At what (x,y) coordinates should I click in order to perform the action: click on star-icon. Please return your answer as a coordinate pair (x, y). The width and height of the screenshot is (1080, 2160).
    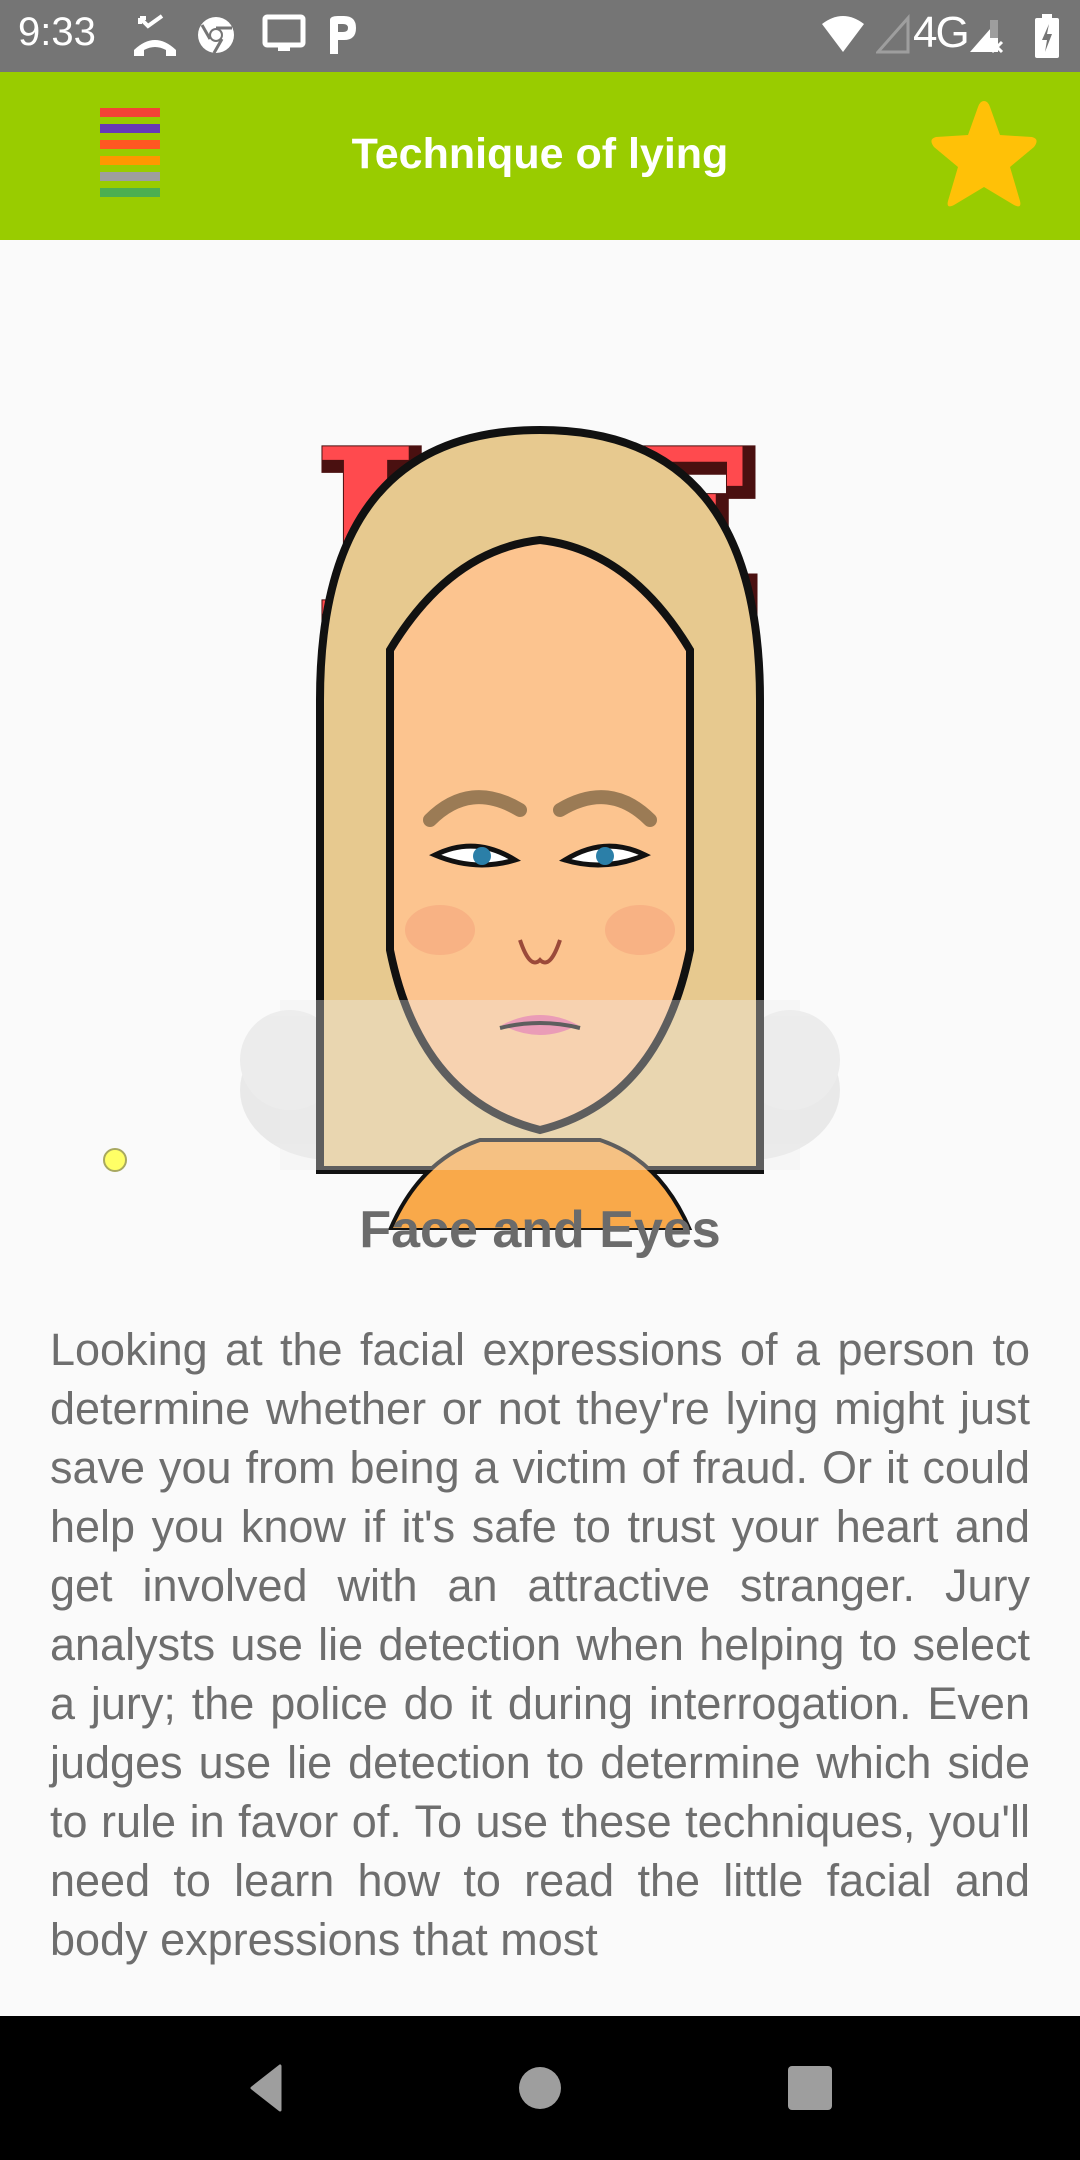
    Looking at the image, I should click on (984, 154).